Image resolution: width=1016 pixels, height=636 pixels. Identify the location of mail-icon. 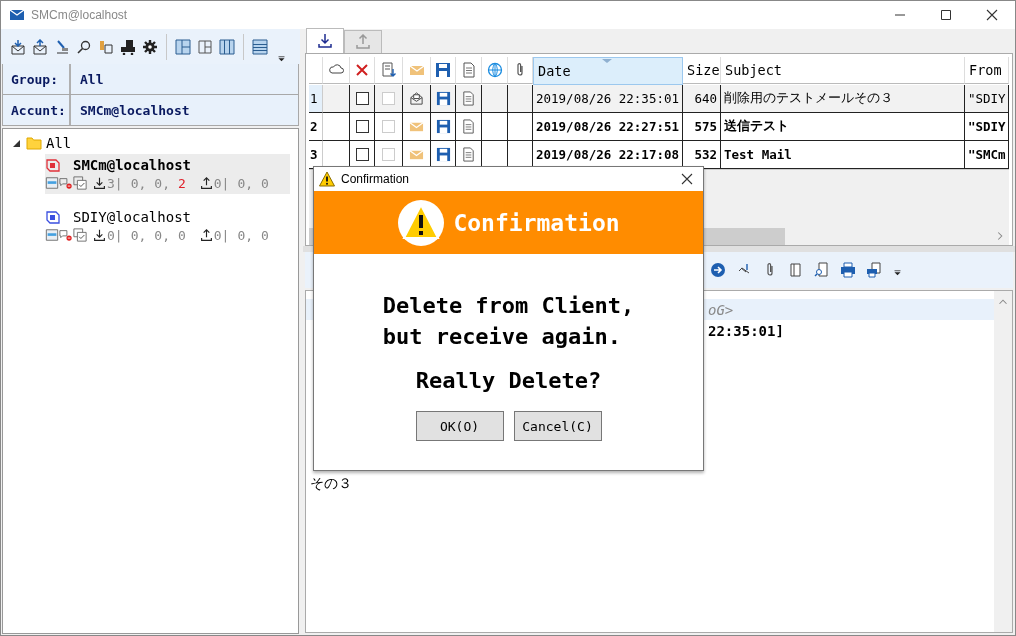
(17, 15).